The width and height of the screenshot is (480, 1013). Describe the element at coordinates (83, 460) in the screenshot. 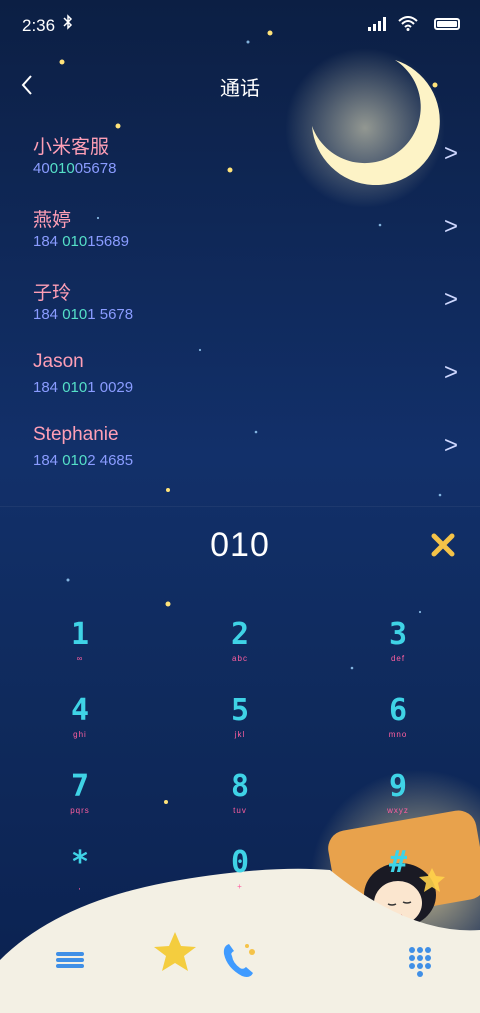

I see `contact-number: 184 0102 4685` at that location.